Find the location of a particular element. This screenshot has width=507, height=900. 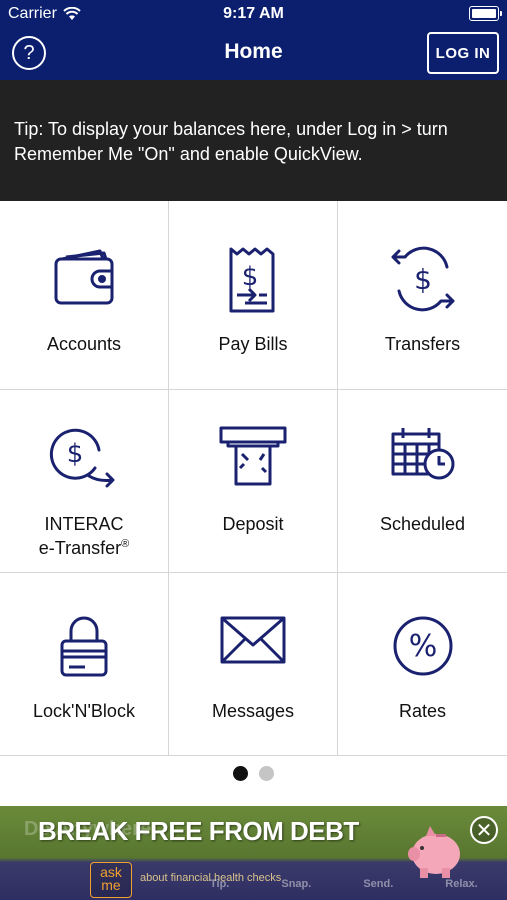

tile-transfers: $ Transfers is located at coordinates (422, 295).